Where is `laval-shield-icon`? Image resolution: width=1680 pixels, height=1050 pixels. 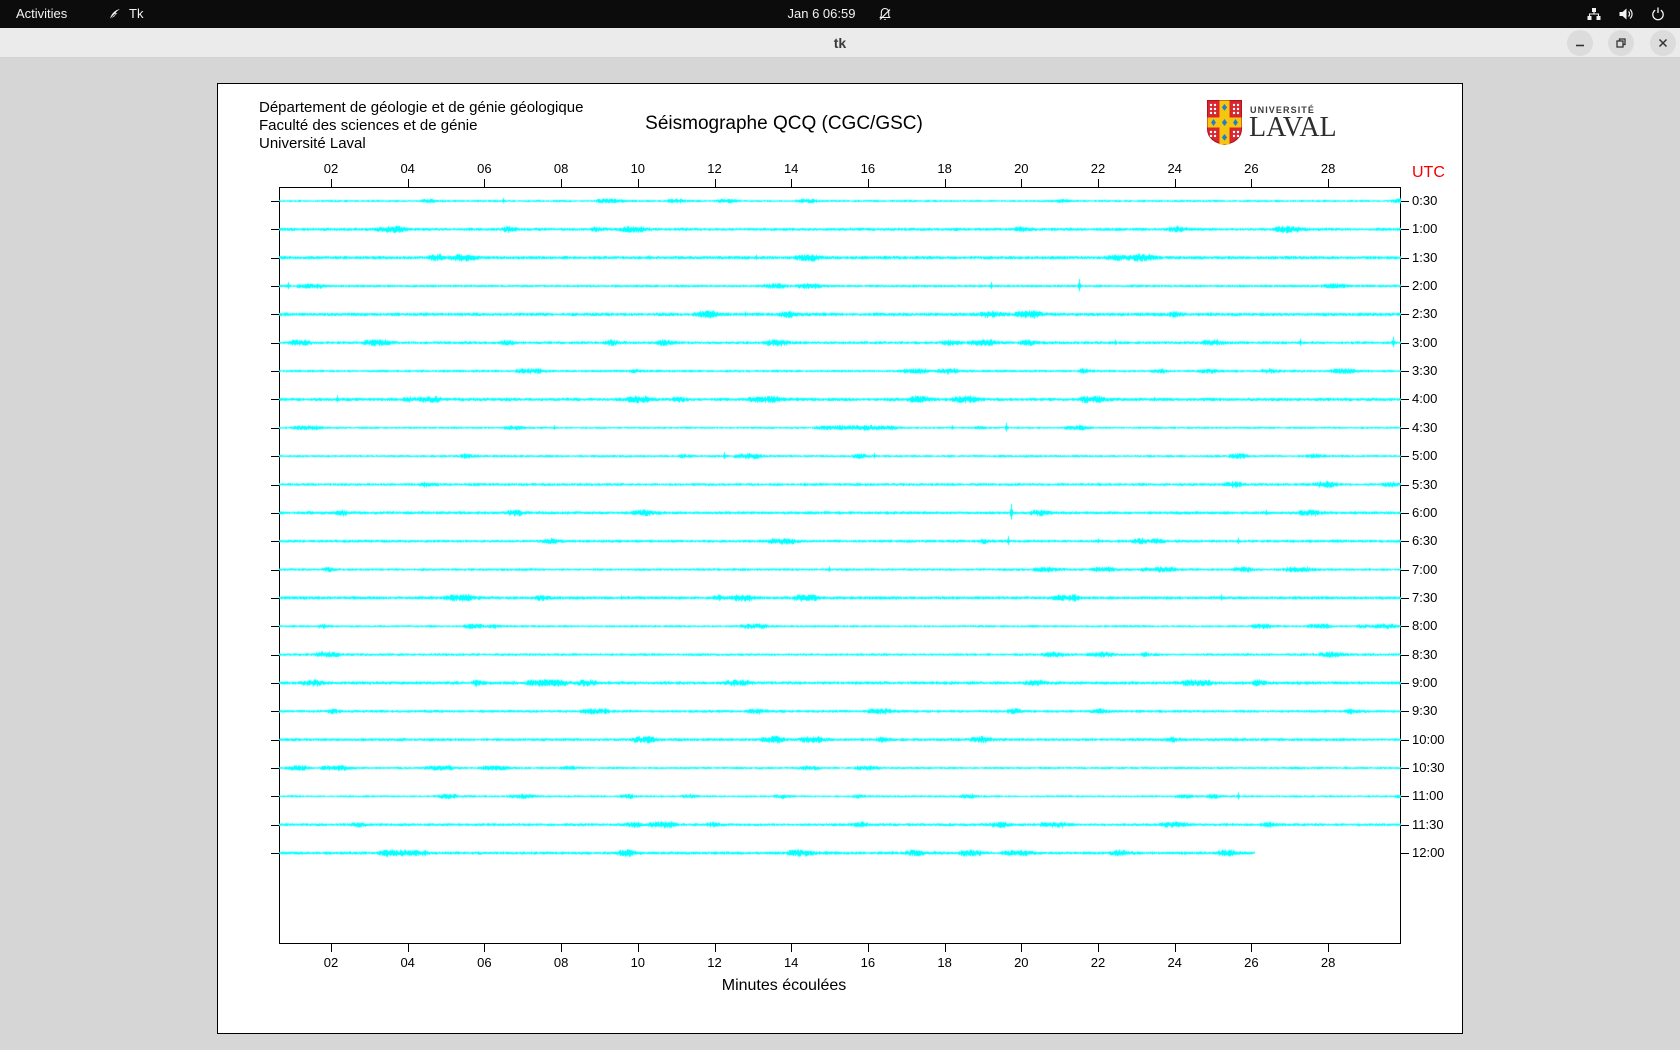 laval-shield-icon is located at coordinates (1224, 123).